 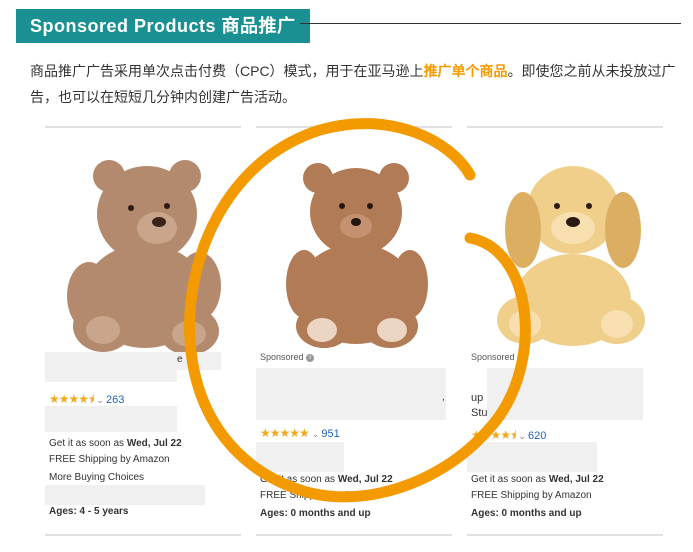 What do you see at coordinates (115, 400) in the screenshot?
I see `review-count: 263` at bounding box center [115, 400].